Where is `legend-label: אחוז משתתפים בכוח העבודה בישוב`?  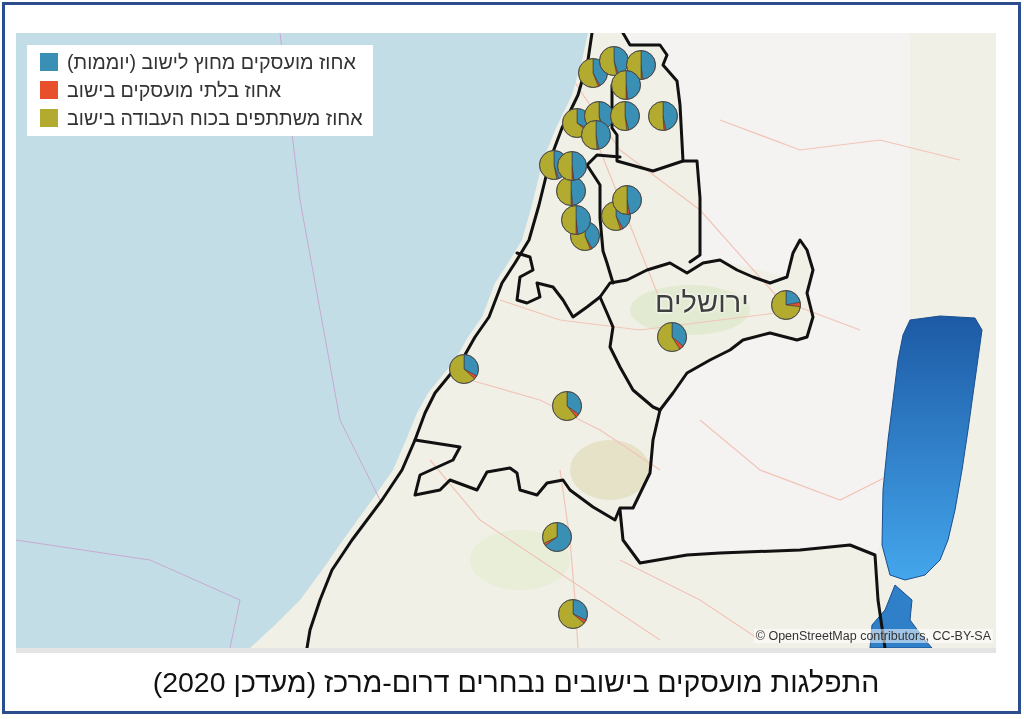 legend-label: אחוז משתתפים בכוח העבודה בישוב is located at coordinates (215, 118).